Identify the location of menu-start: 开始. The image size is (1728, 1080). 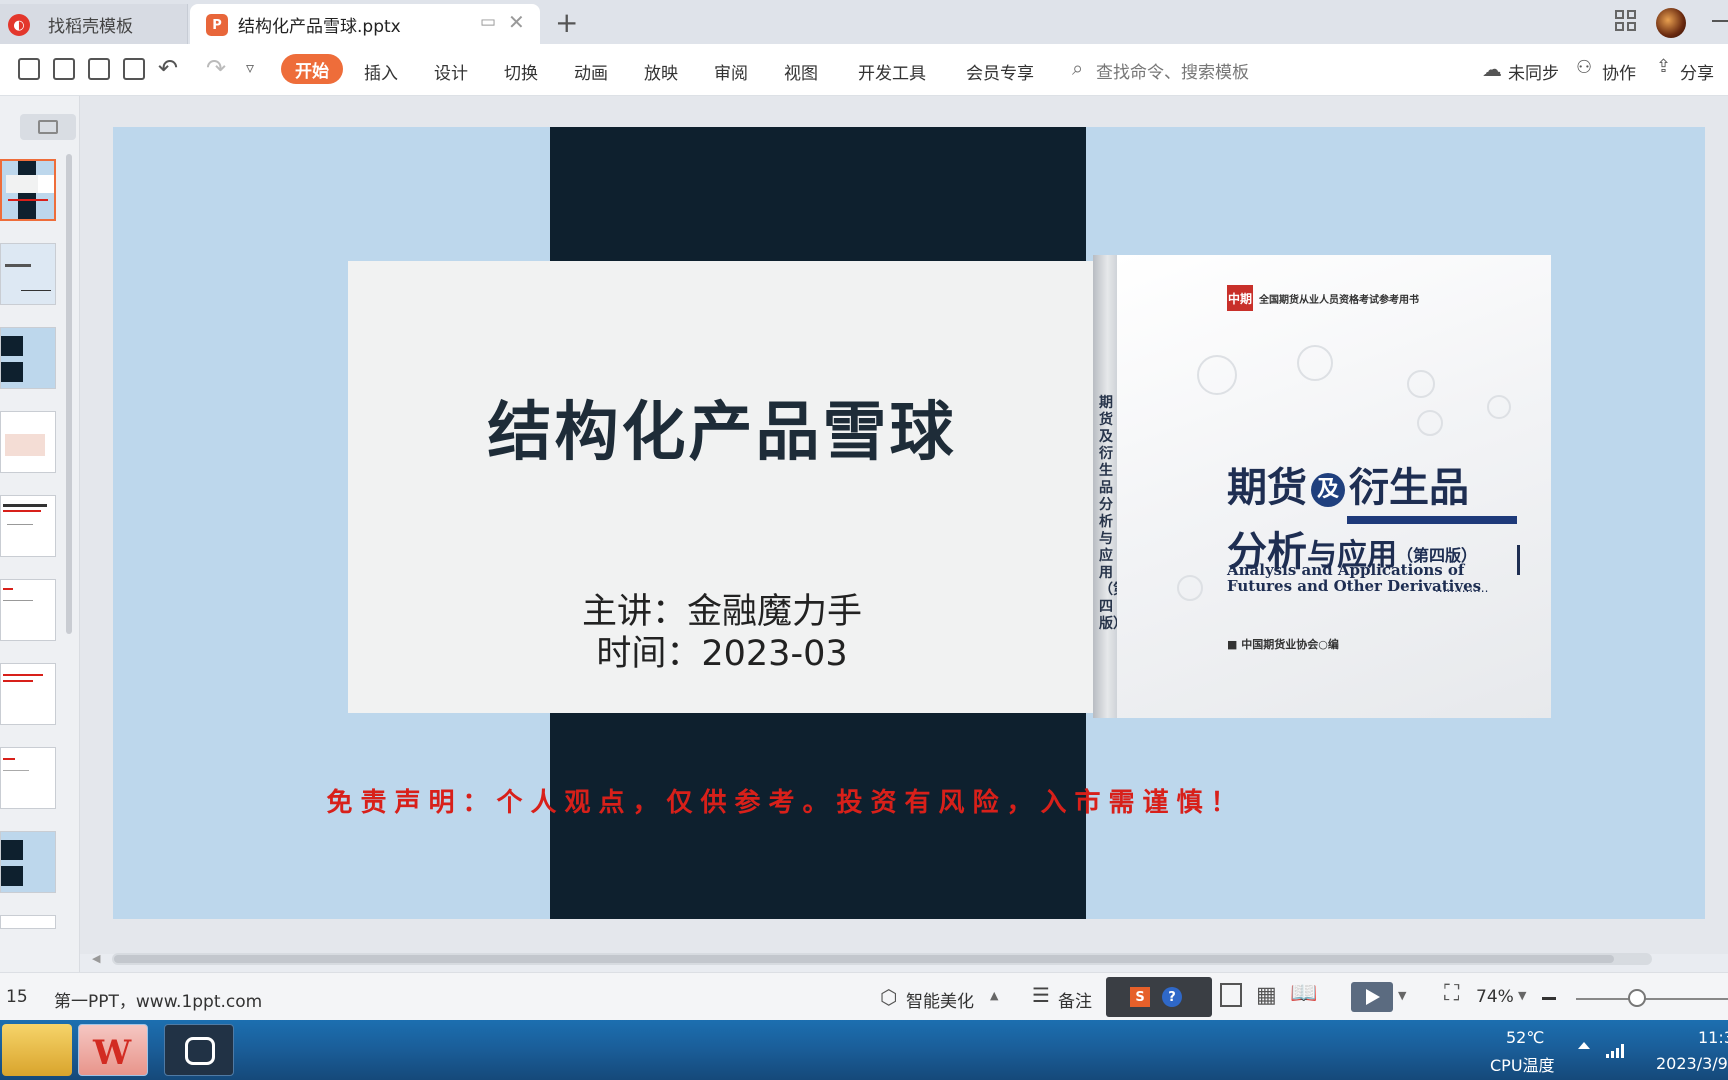
(312, 69).